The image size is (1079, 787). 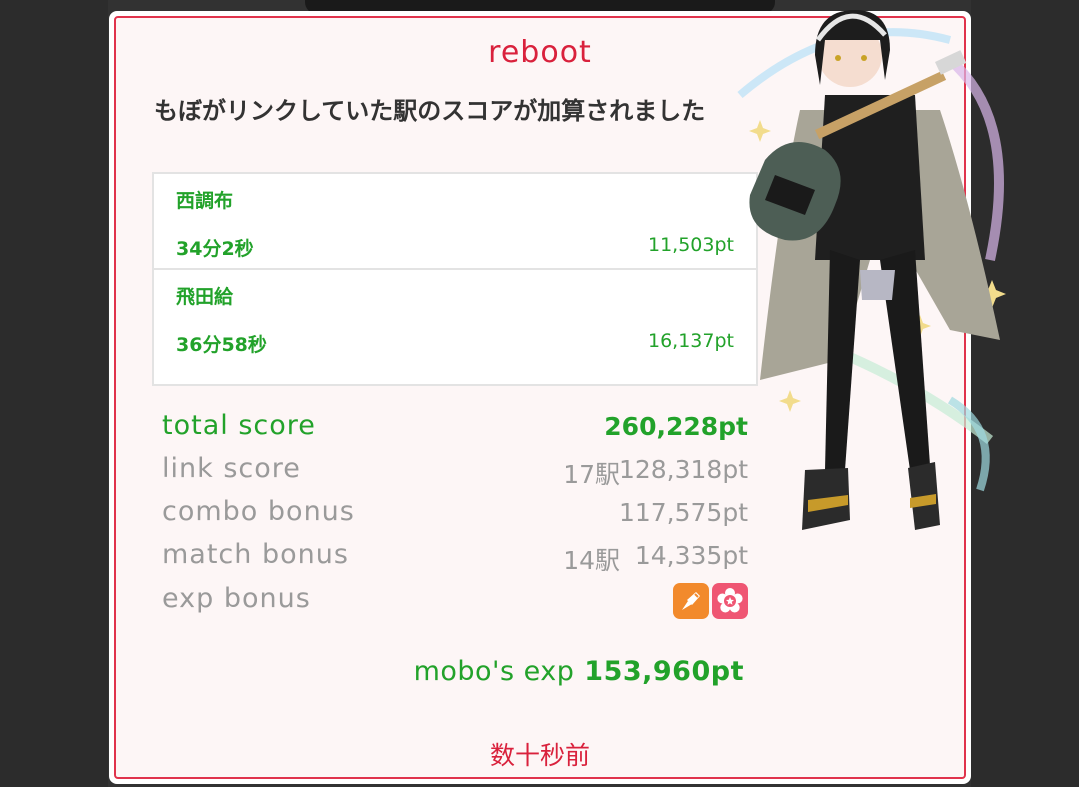 I want to click on link-score-row: link score 17駅 128,318pt, so click(x=455, y=473).